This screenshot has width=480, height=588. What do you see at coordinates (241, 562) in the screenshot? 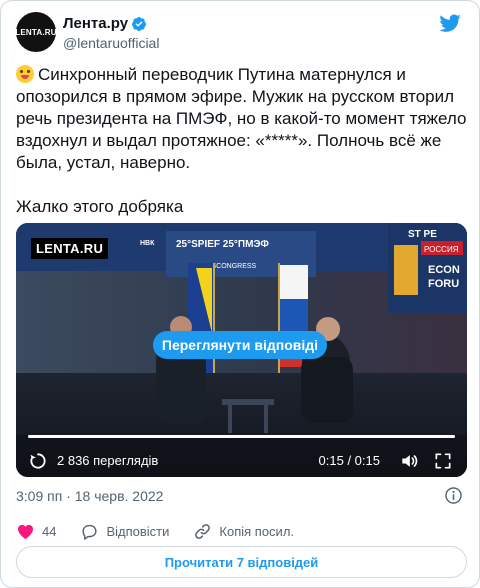
I see `read-replies-button: Прочитати 7 відповідей` at bounding box center [241, 562].